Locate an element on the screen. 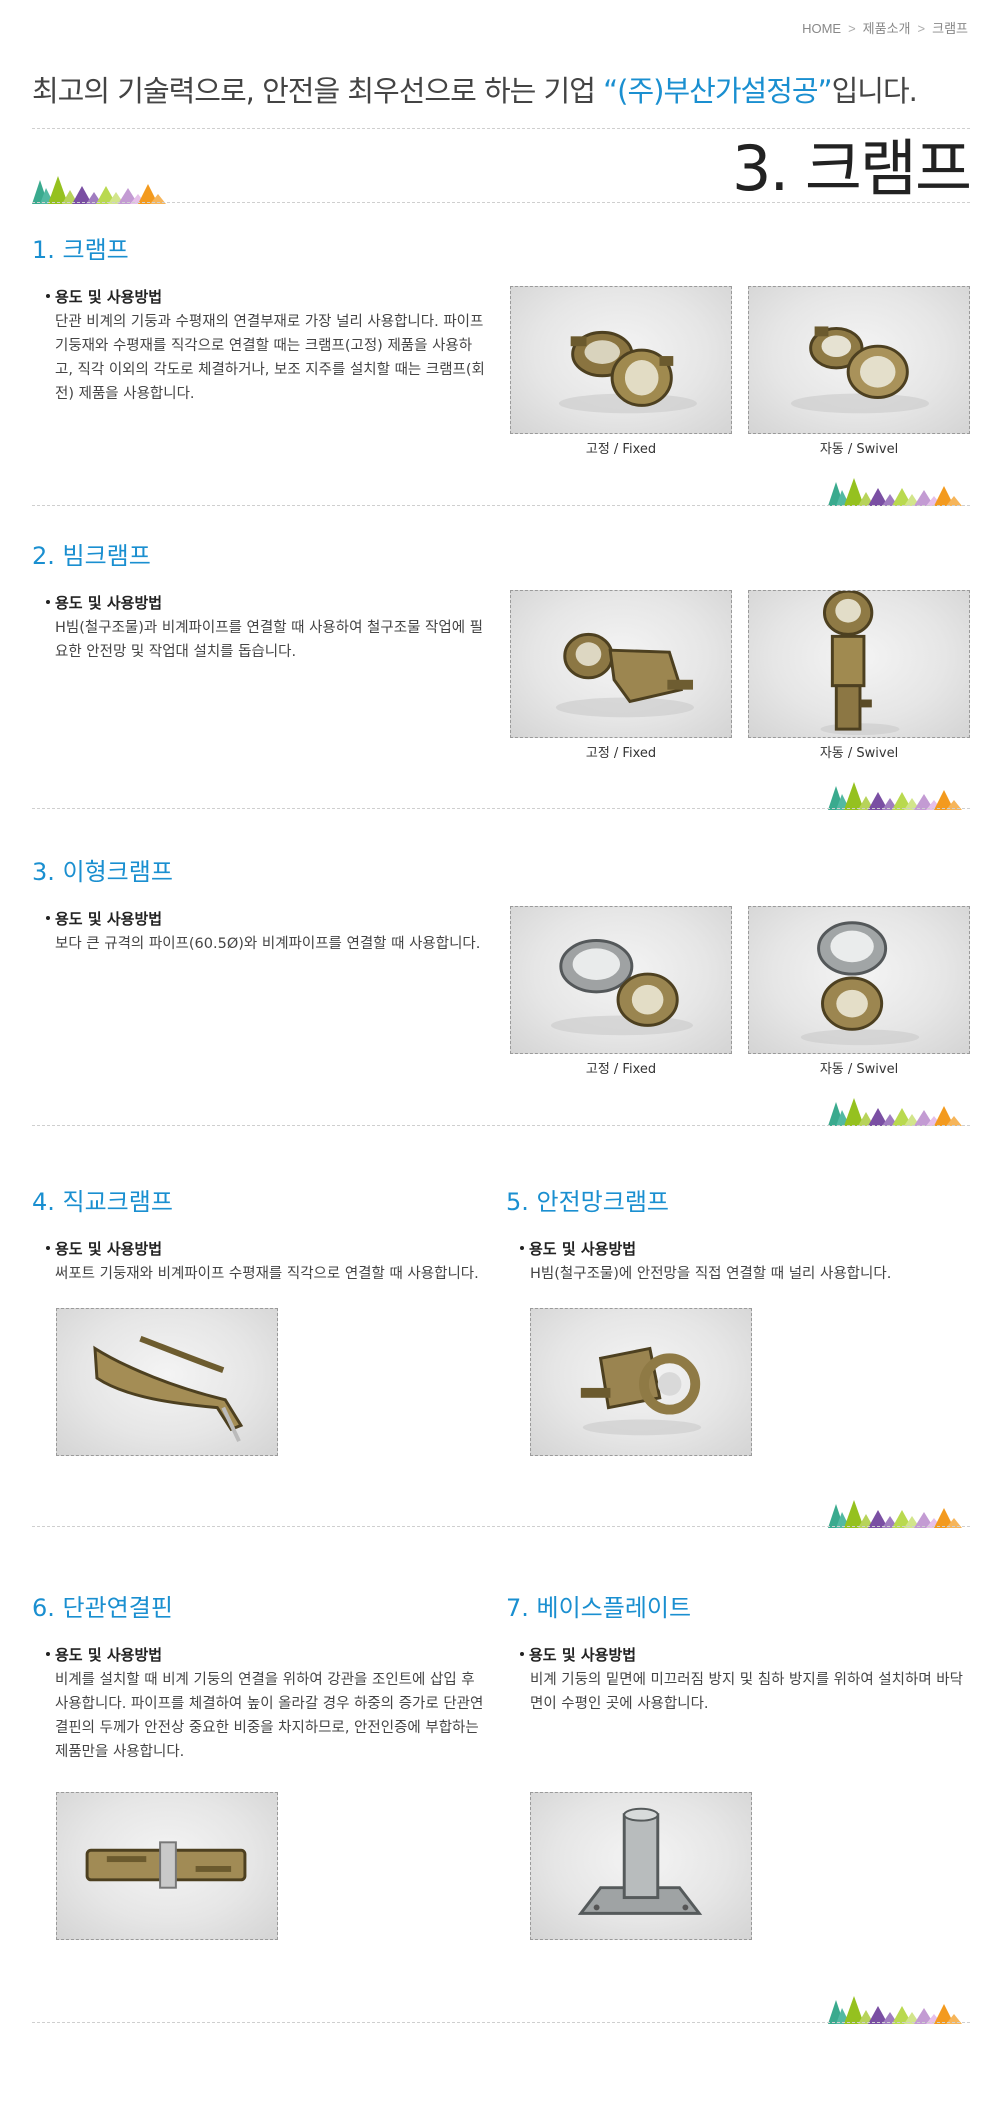  breadcrumb: HOME > 제품소개 > 크램프 is located at coordinates (885, 27).